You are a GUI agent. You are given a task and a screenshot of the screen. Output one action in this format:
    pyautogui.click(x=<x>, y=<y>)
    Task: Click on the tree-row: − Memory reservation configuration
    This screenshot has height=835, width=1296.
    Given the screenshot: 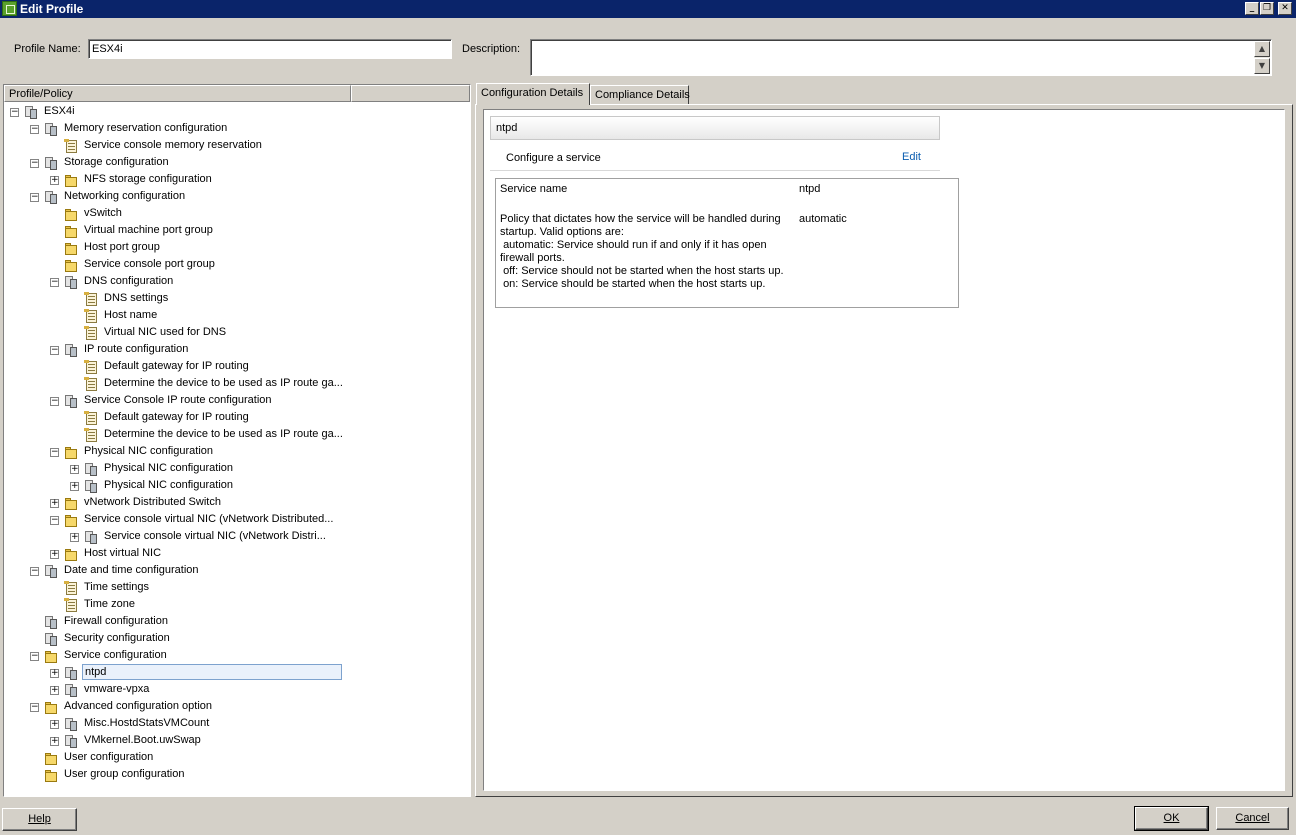 What is the action you would take?
    pyautogui.click(x=237, y=129)
    